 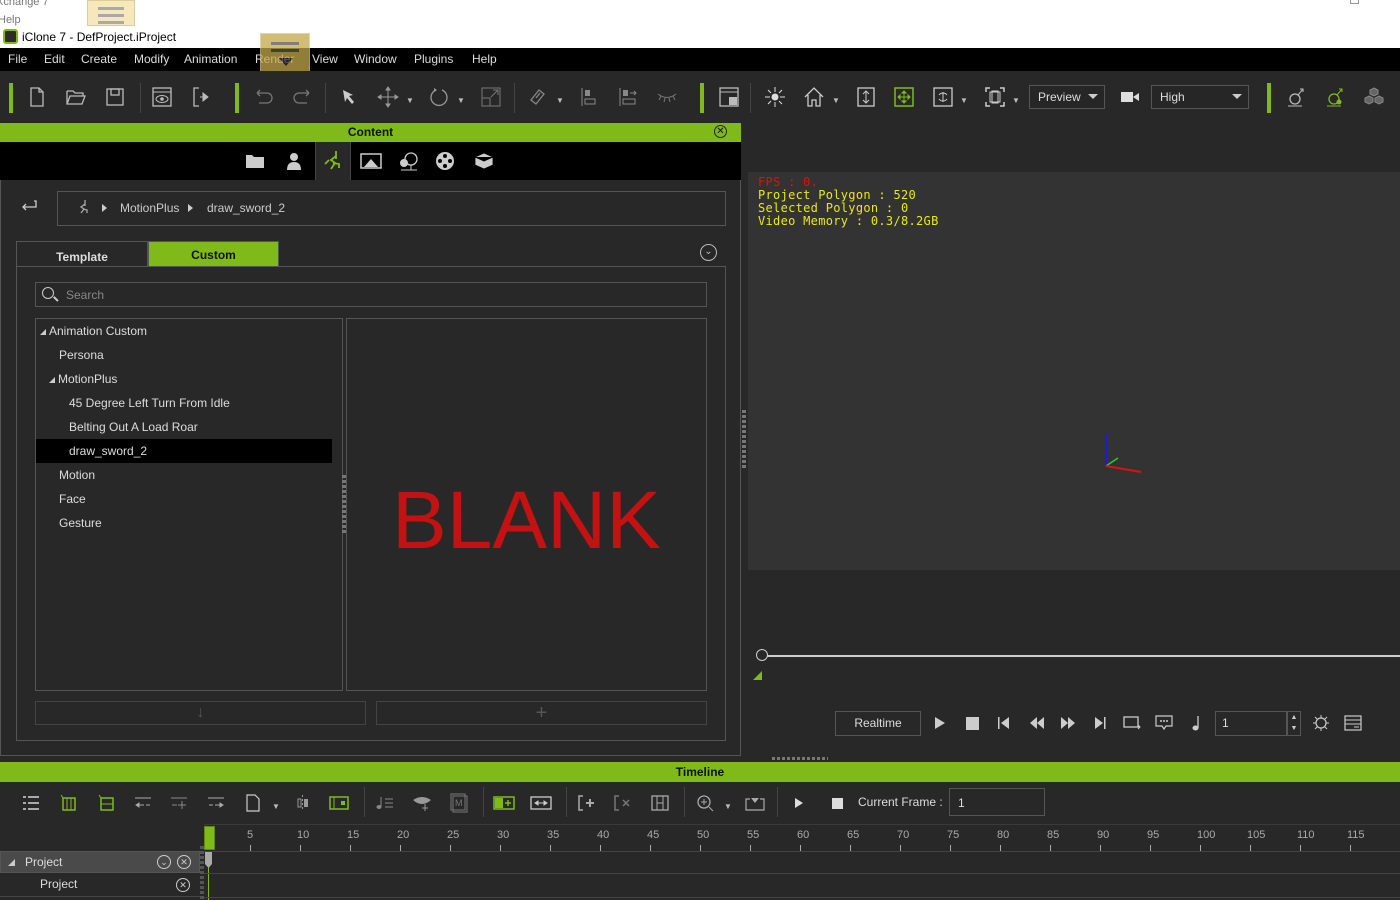 I want to click on music-list-icon, so click(x=385, y=803).